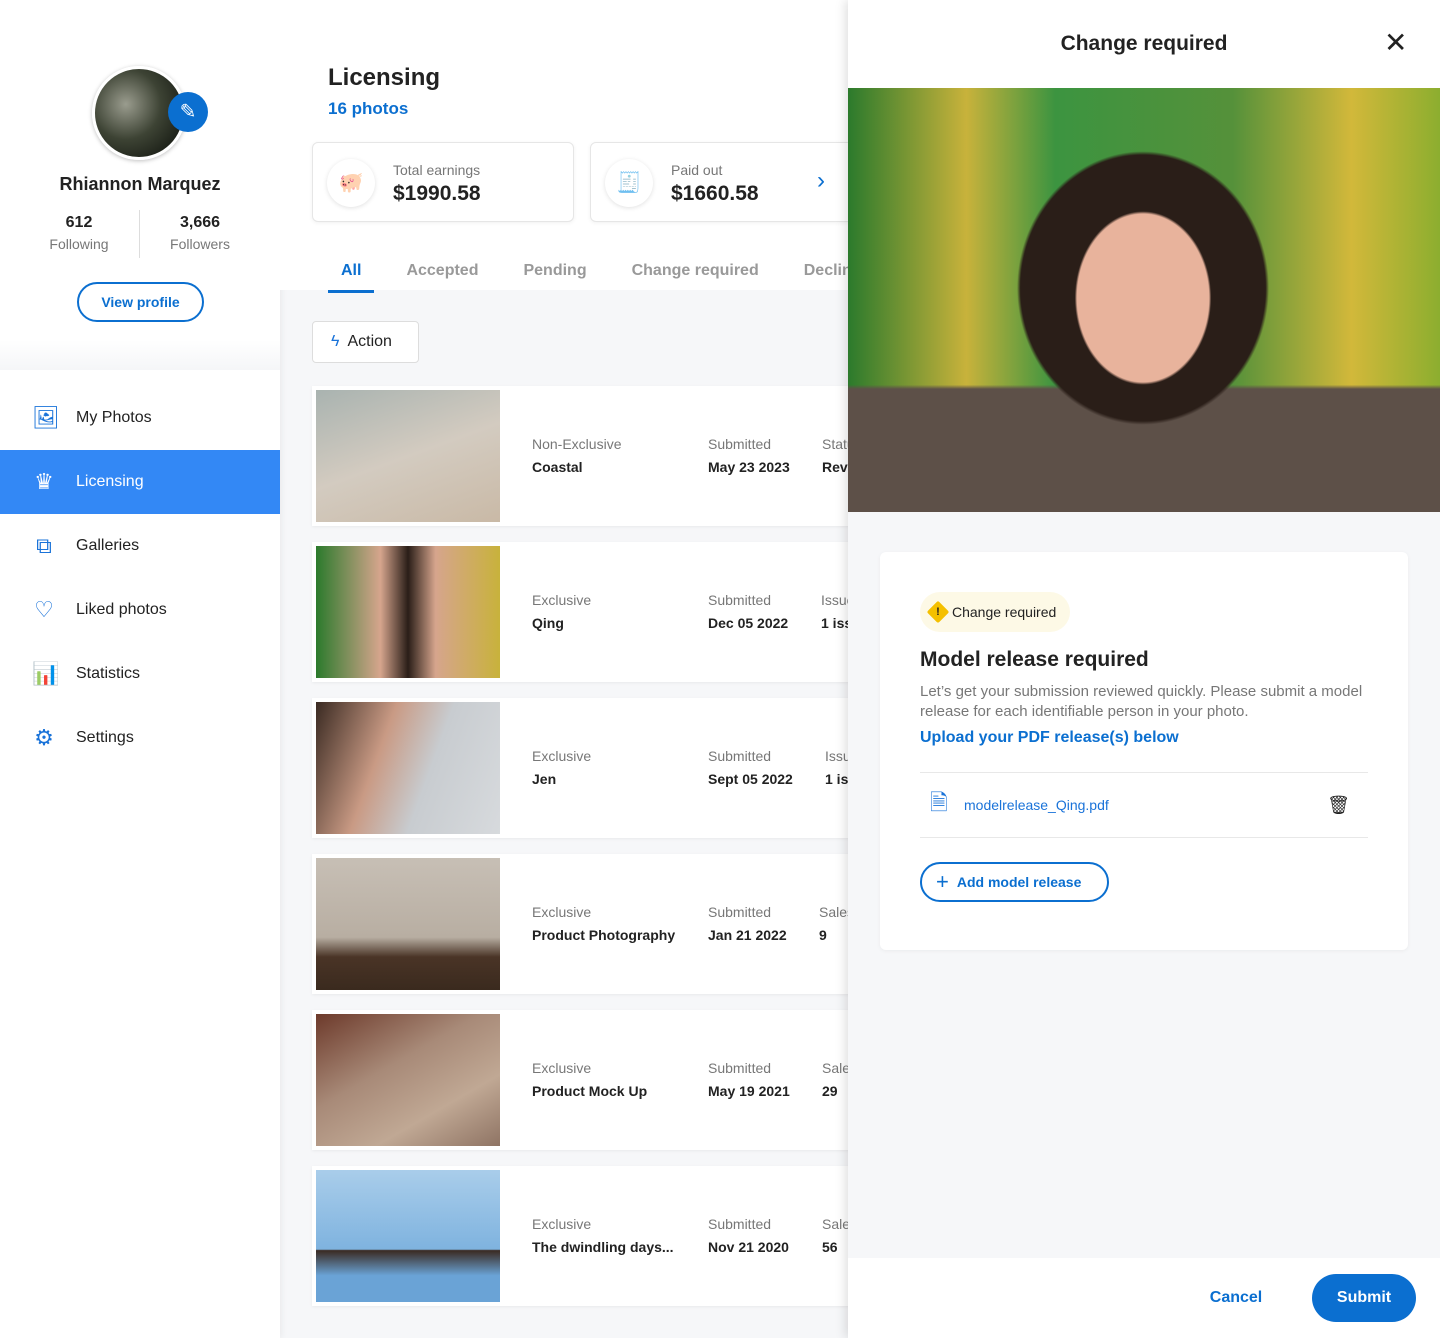  Describe the element at coordinates (715, 193) in the screenshot. I see `card-value: $1660.58` at that location.